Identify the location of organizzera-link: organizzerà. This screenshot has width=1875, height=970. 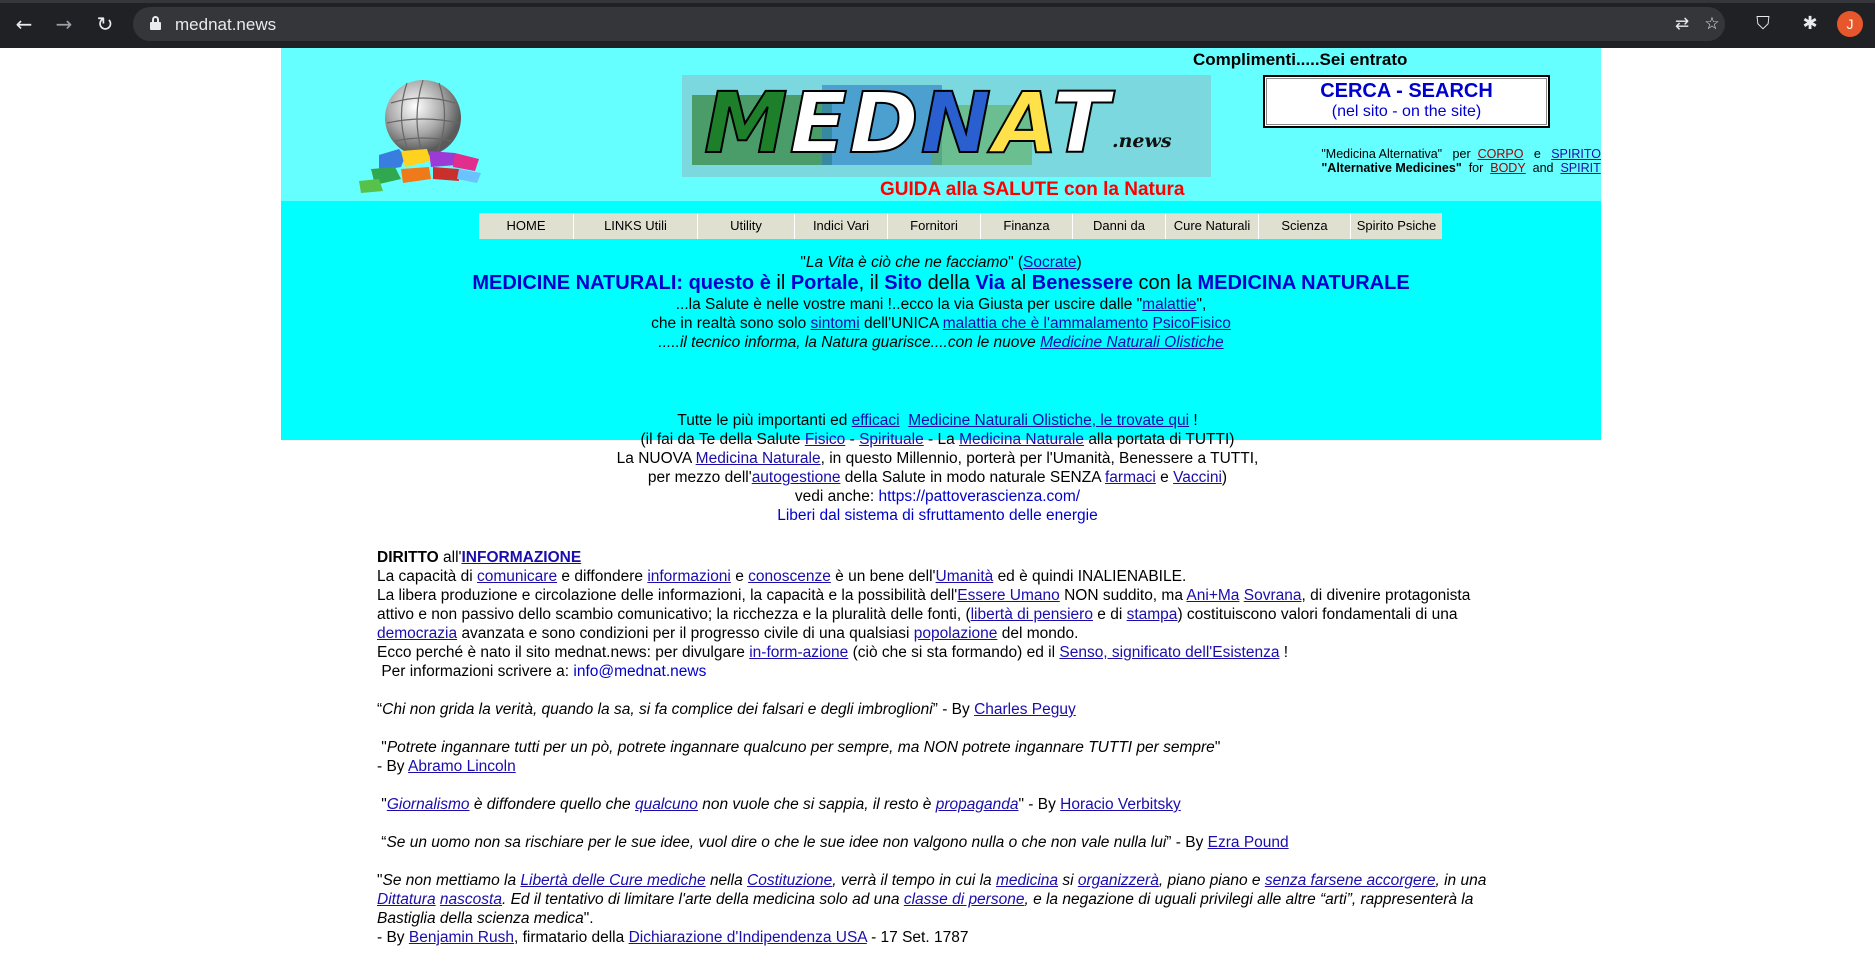
(1118, 880).